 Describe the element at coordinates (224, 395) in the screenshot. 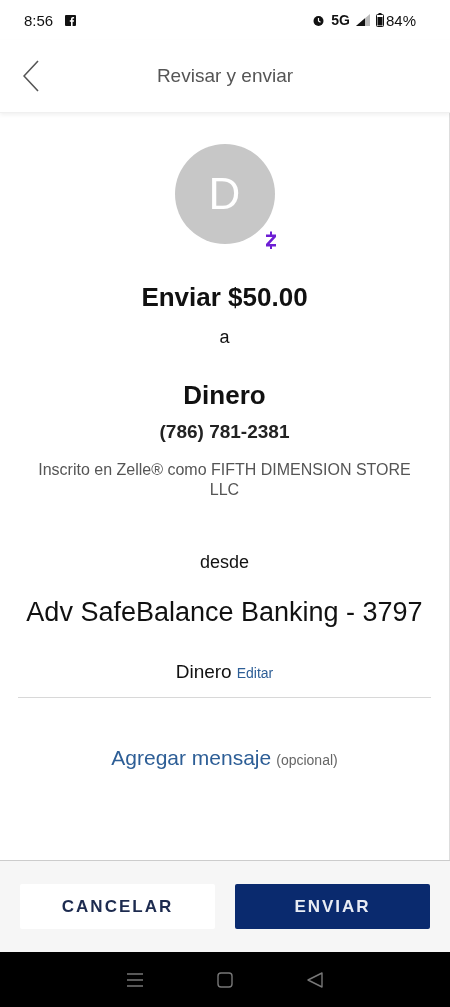

I see `recipient-name: Dinero` at that location.